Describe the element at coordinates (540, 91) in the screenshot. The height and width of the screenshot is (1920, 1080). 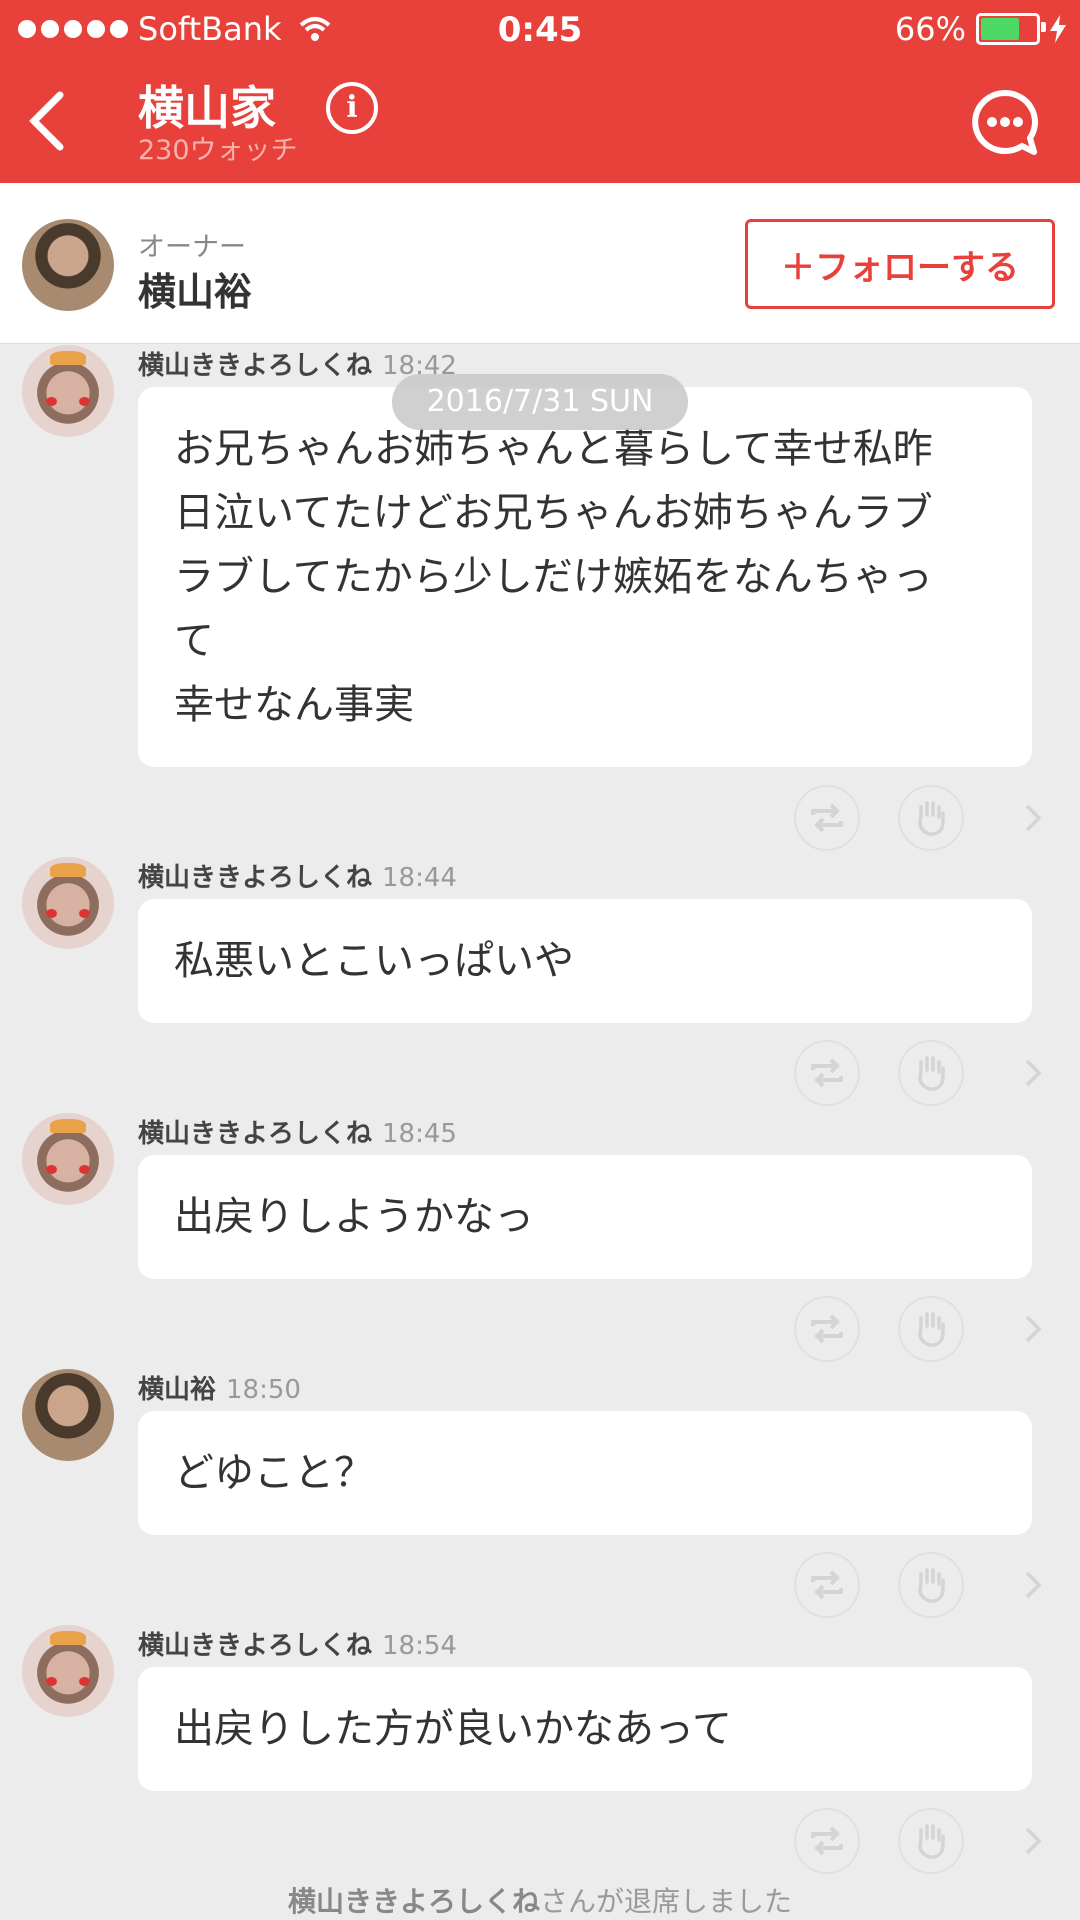
I see `app-header: SoftBank 0:45 66% 横山家 i 230ウォッチ` at that location.